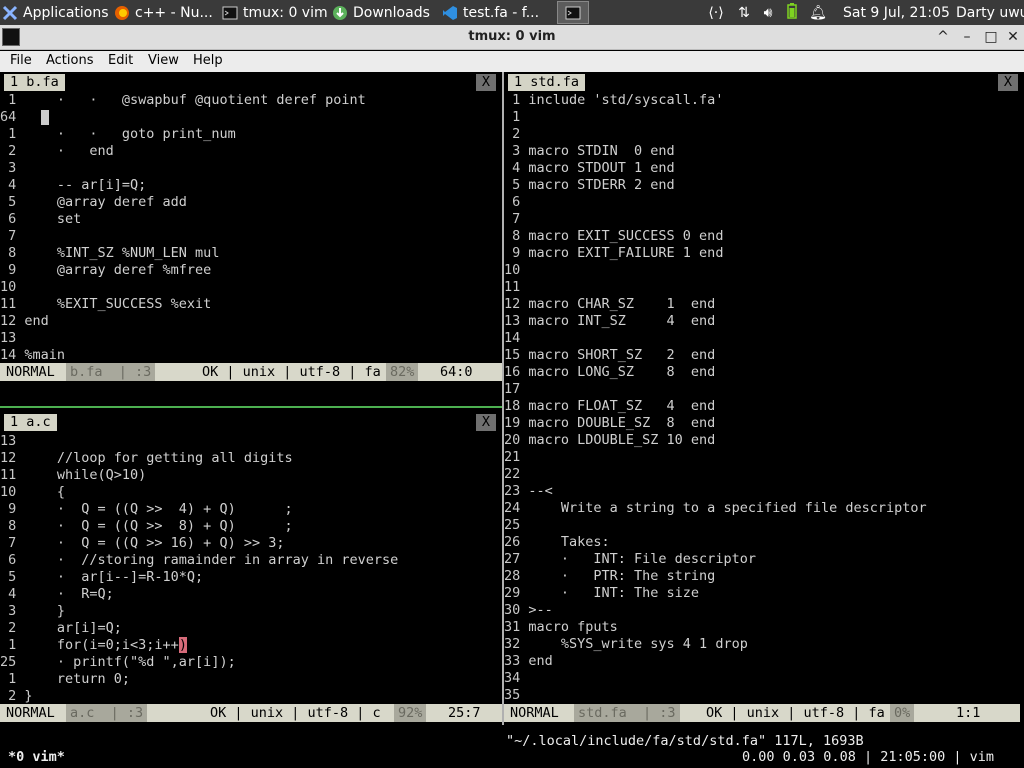  What do you see at coordinates (142, 543) in the screenshot?
I see `code-line: 7 · Q = ((Q >> 16) + Q) >> 3;` at bounding box center [142, 543].